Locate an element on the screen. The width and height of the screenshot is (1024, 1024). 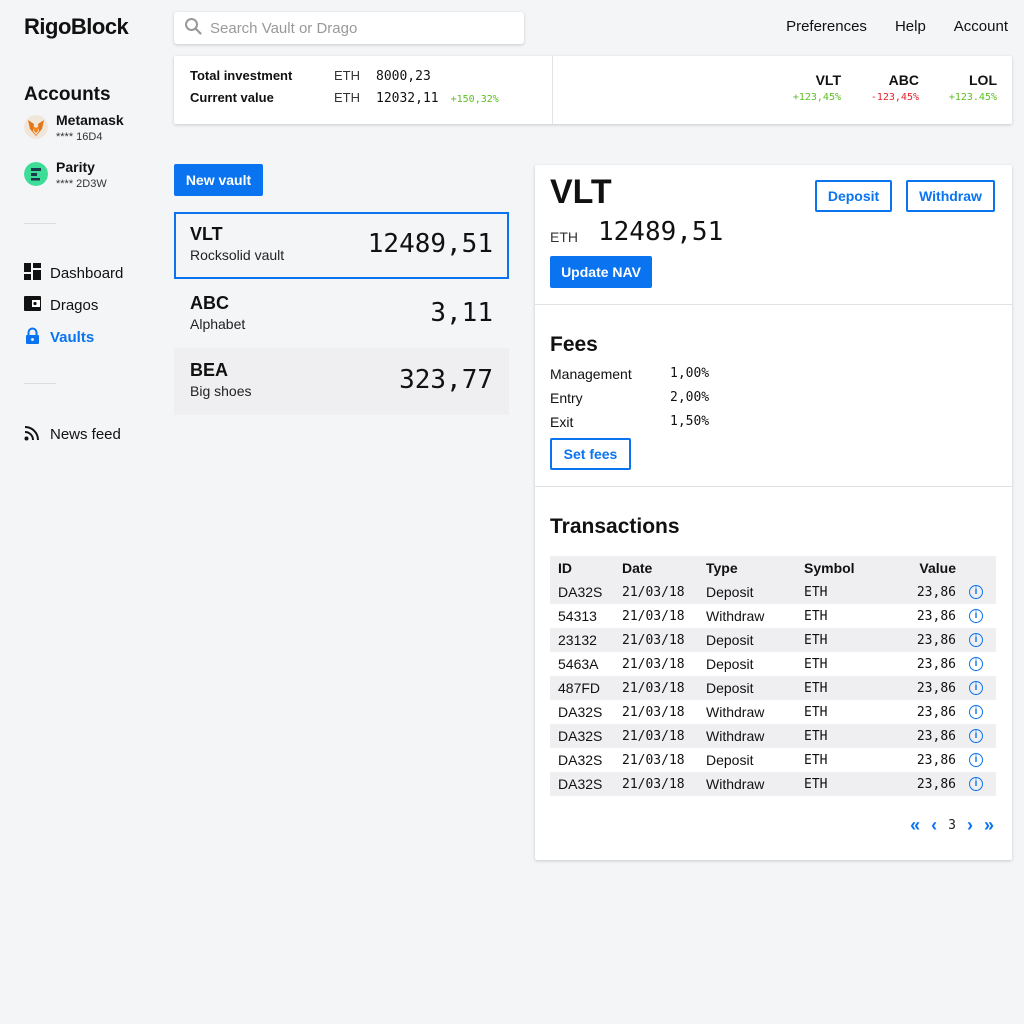
current-value-row: Current value ETH 12032,11 +150,32% is located at coordinates (344, 101).